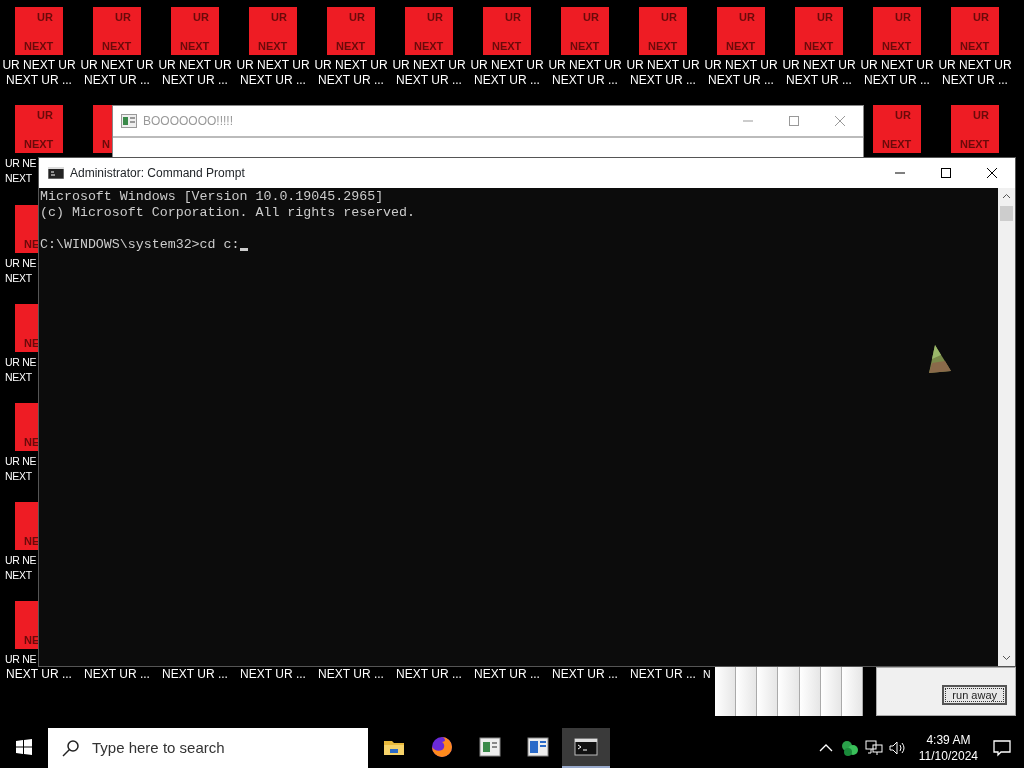 Image resolution: width=1024 pixels, height=768 pixels. What do you see at coordinates (1006, 213) in the screenshot?
I see `scroll-thumb` at bounding box center [1006, 213].